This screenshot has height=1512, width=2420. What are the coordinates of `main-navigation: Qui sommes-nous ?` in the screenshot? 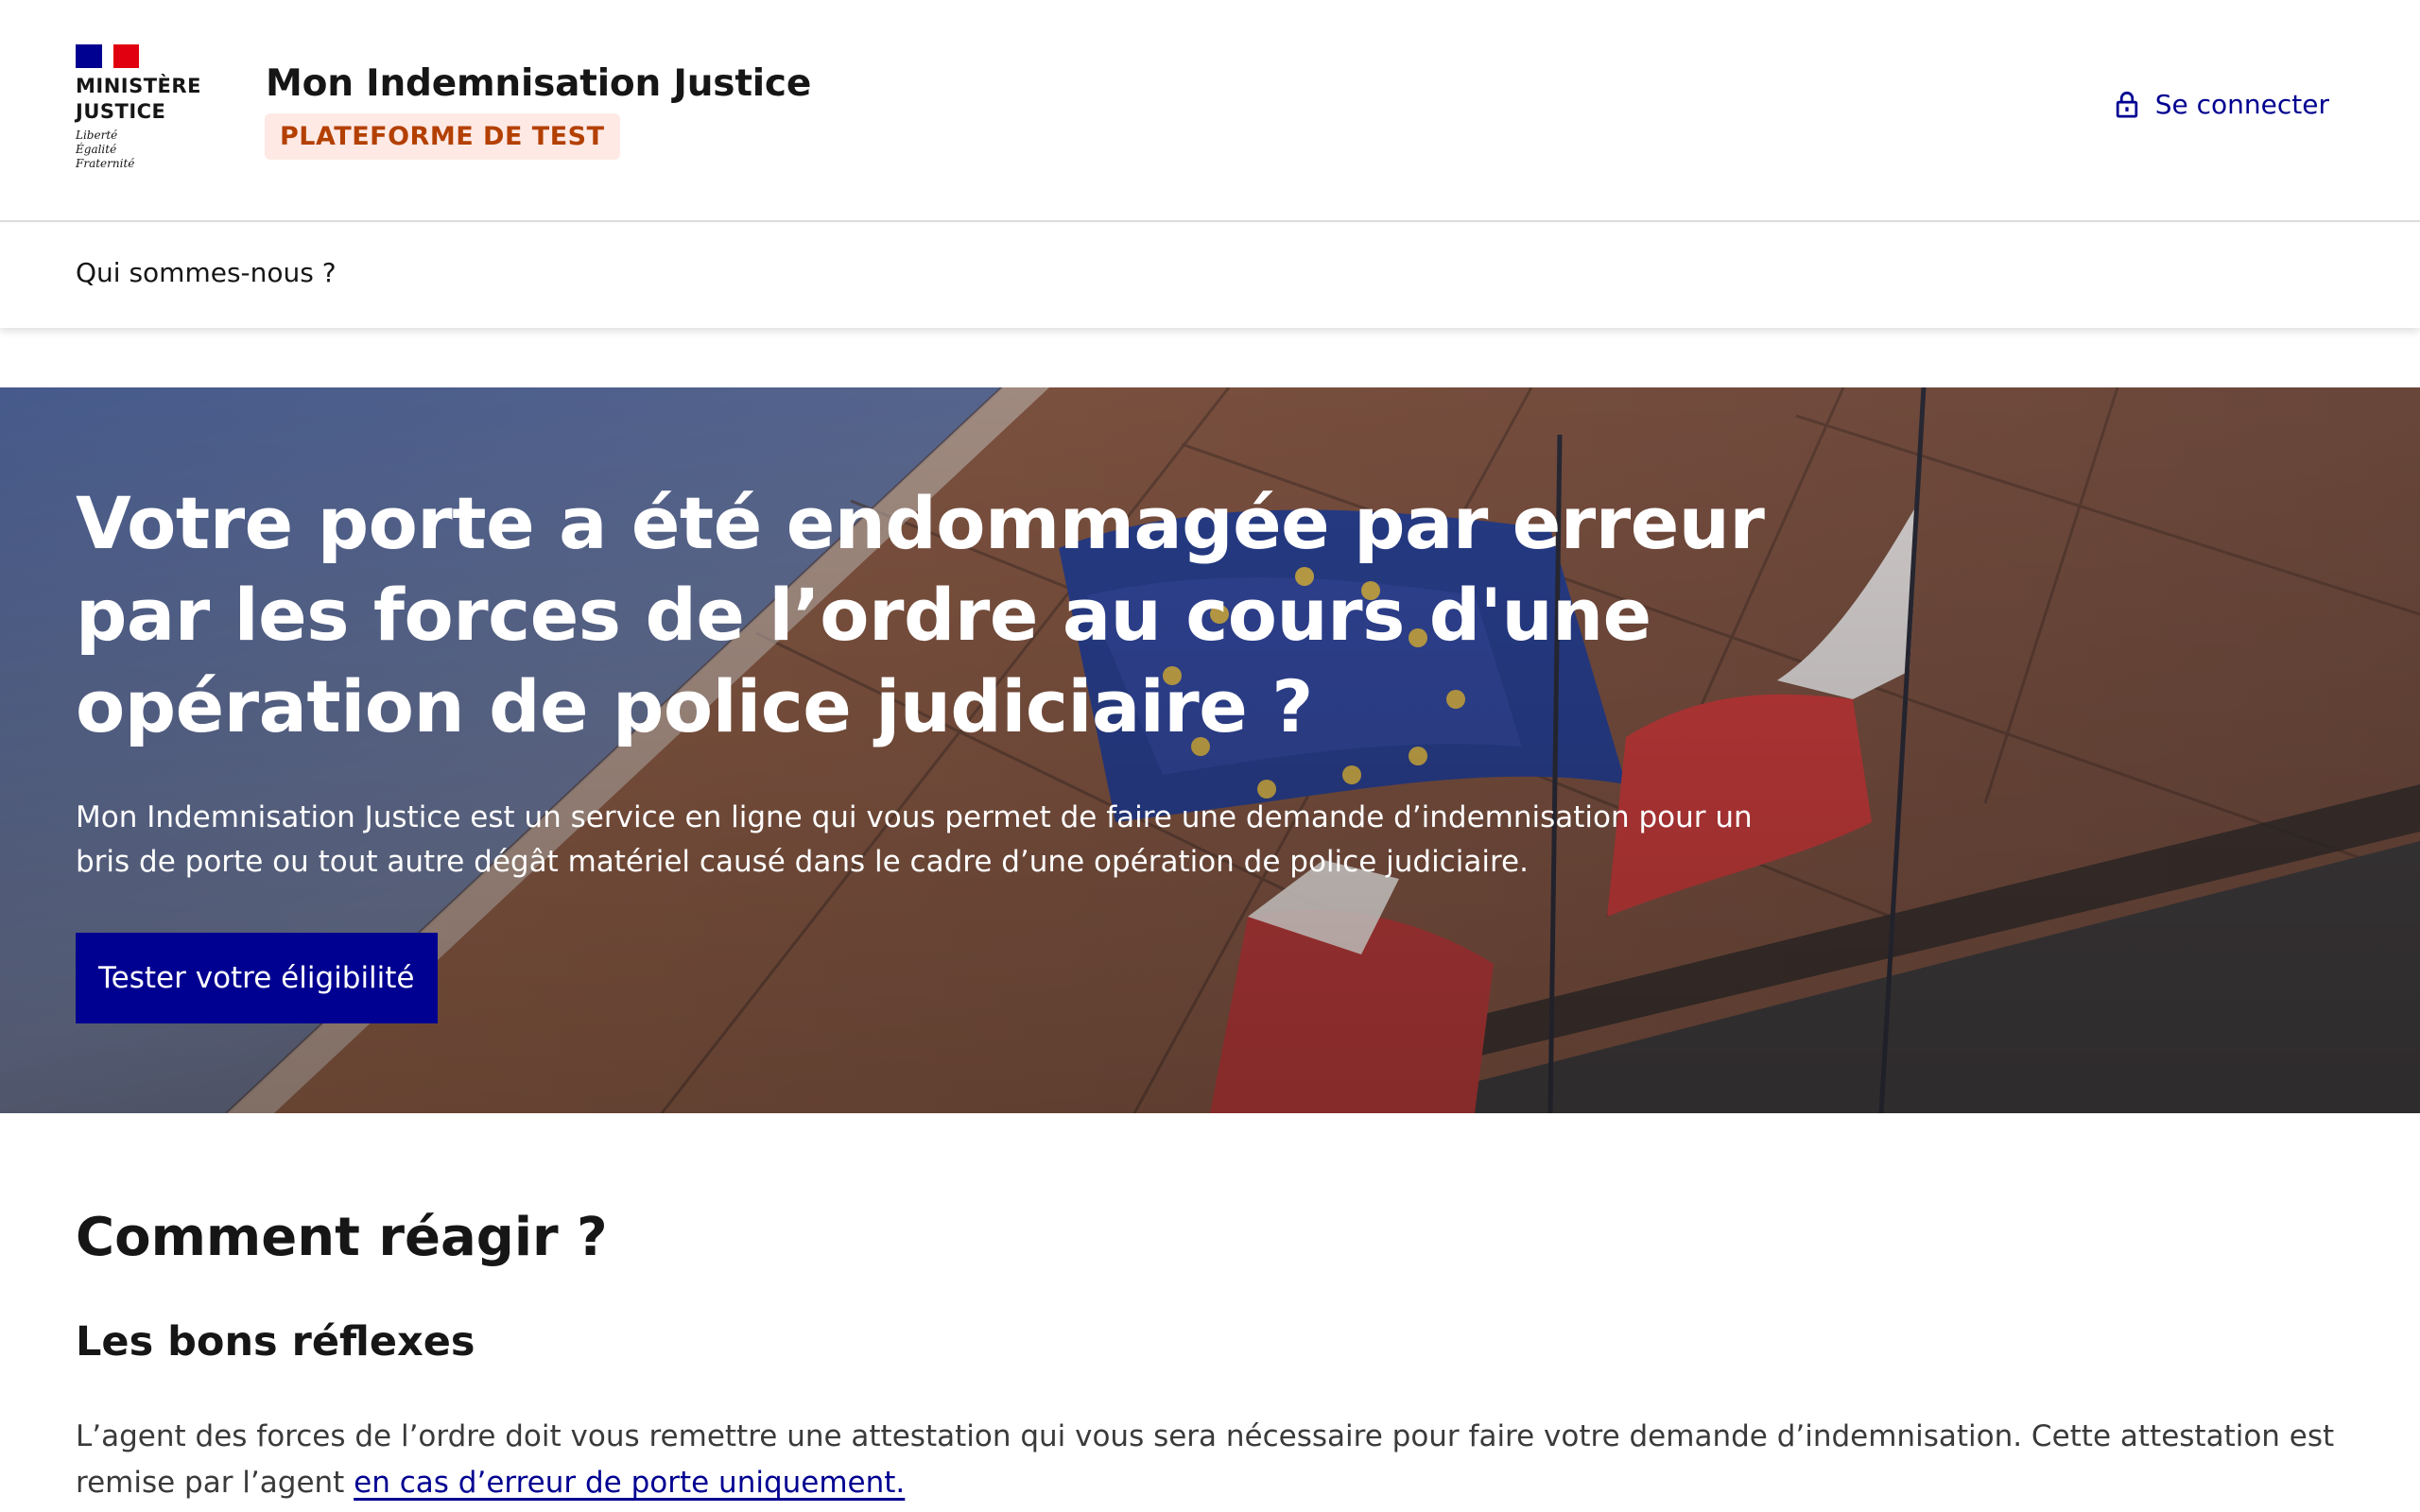 It's located at (1210, 276).